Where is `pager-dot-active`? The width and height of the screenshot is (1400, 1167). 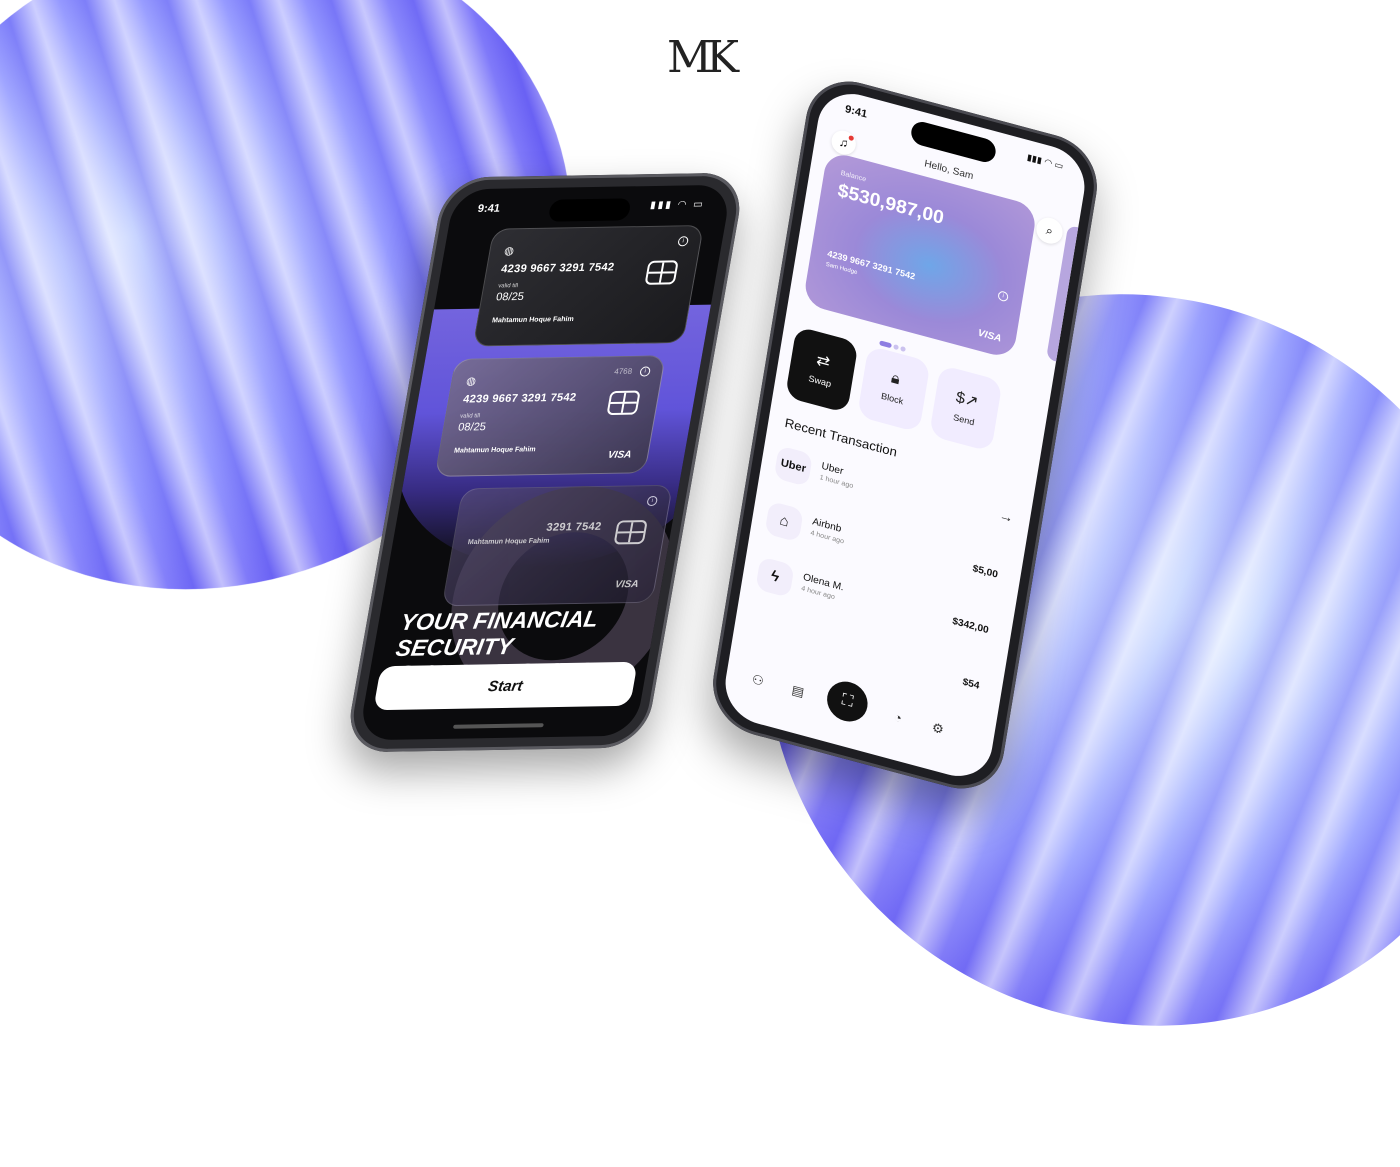 pager-dot-active is located at coordinates (885, 344).